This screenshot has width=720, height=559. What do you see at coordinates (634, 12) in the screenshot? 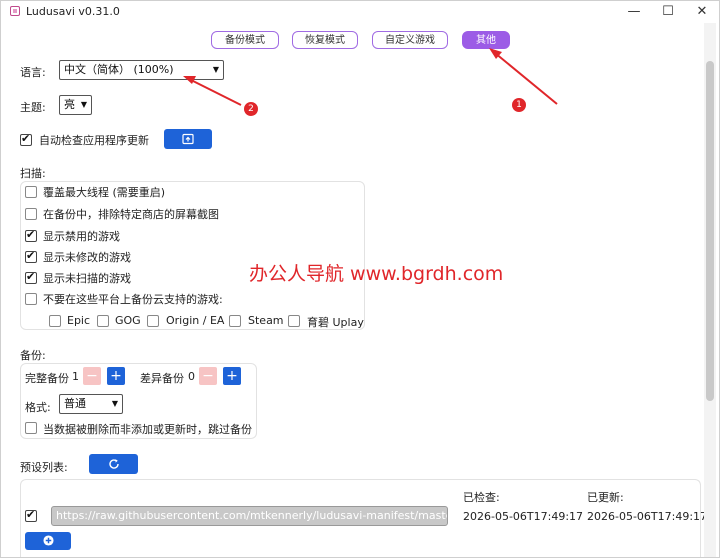
I see `minimize-button: —` at bounding box center [634, 12].